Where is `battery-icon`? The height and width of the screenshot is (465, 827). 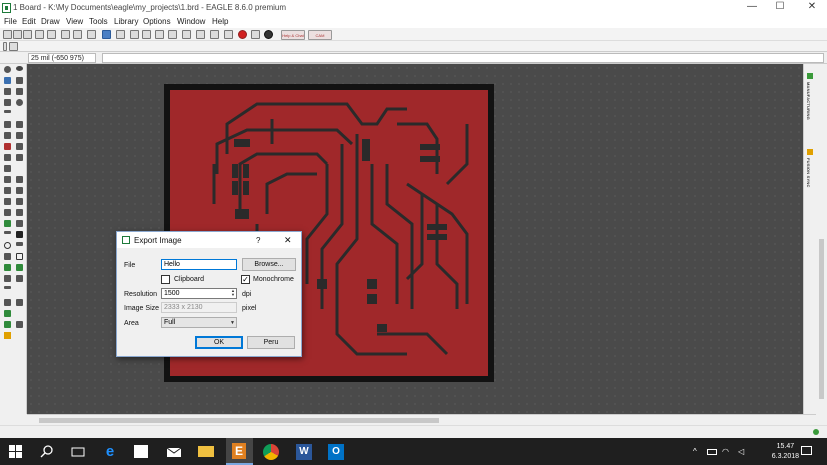
battery-icon is located at coordinates (712, 452).